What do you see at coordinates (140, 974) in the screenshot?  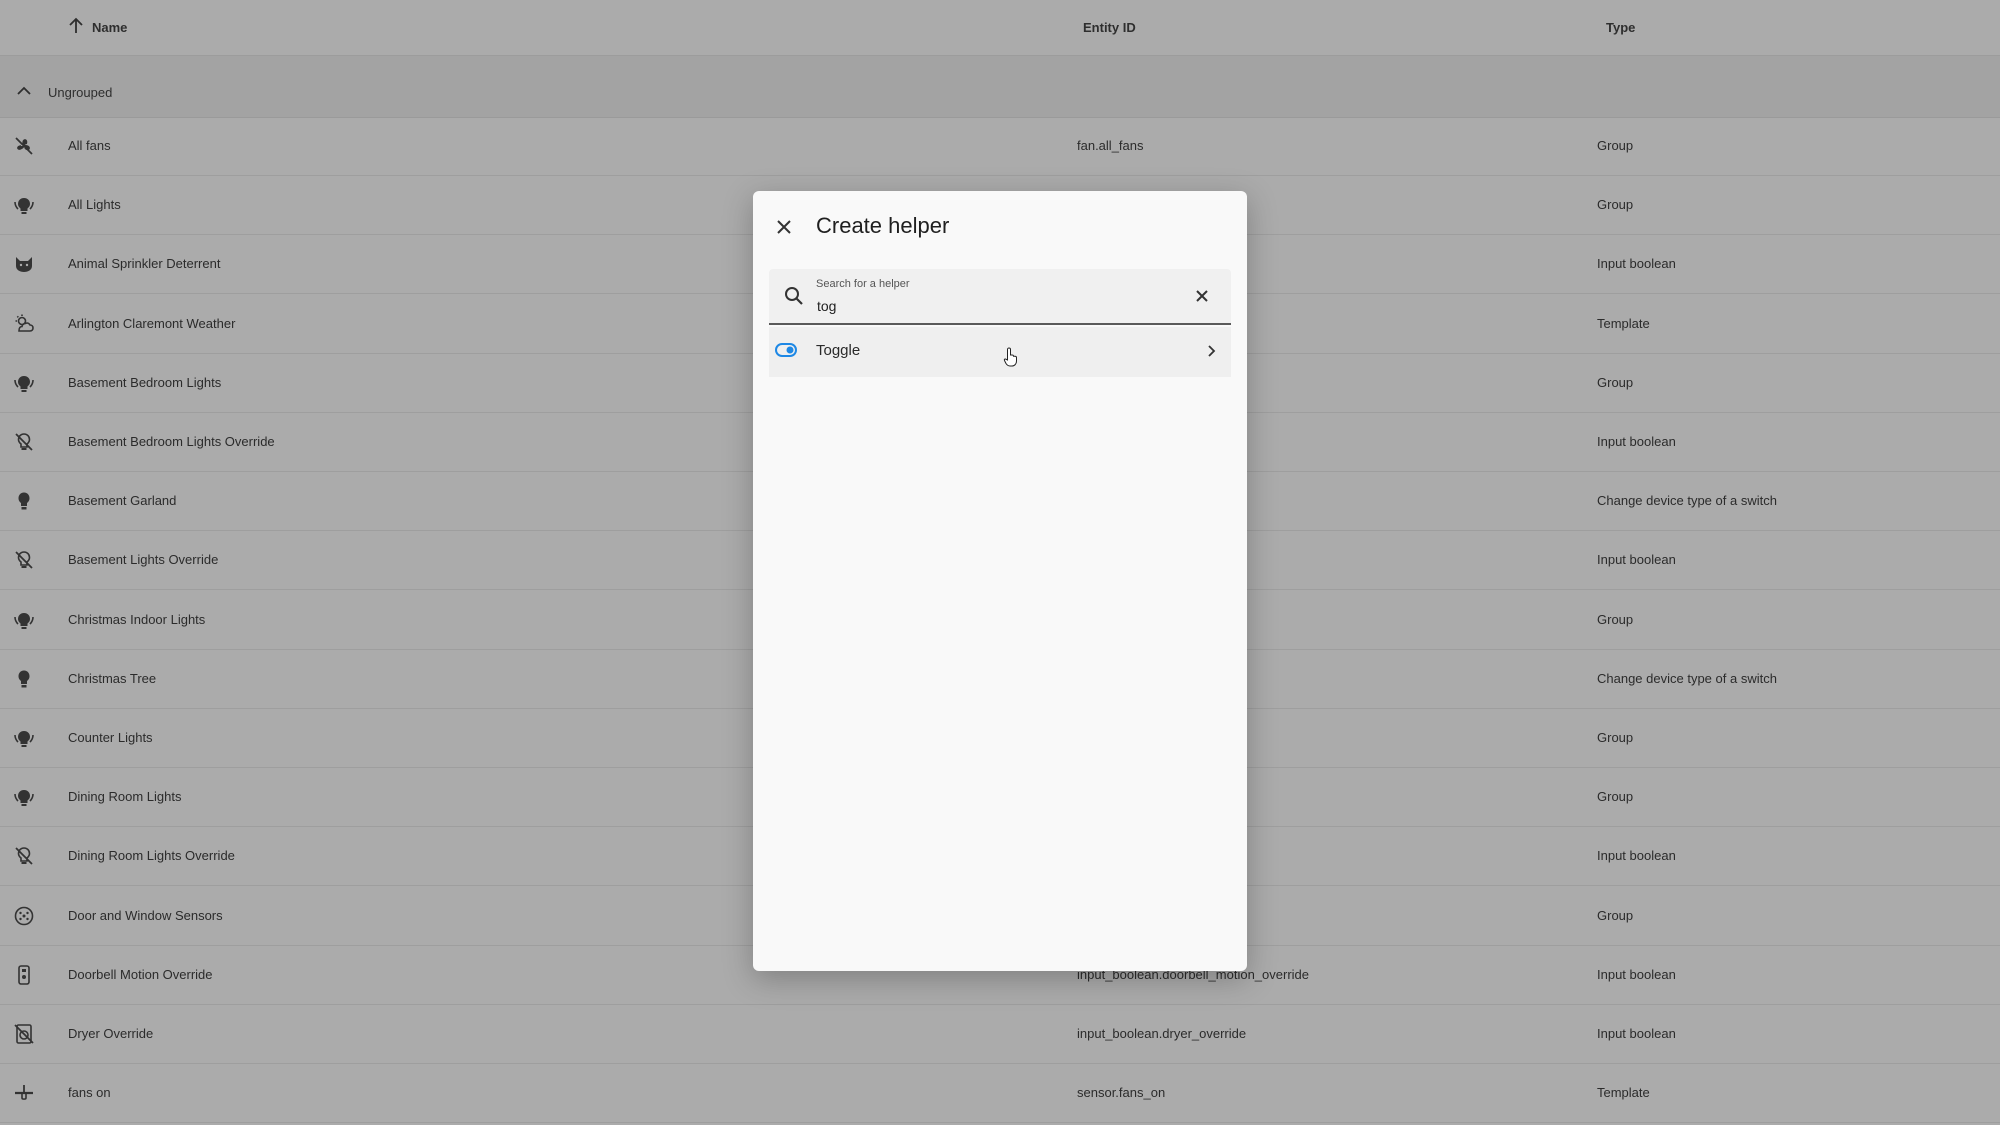 I see `row-name: Doorbell Motion Override` at bounding box center [140, 974].